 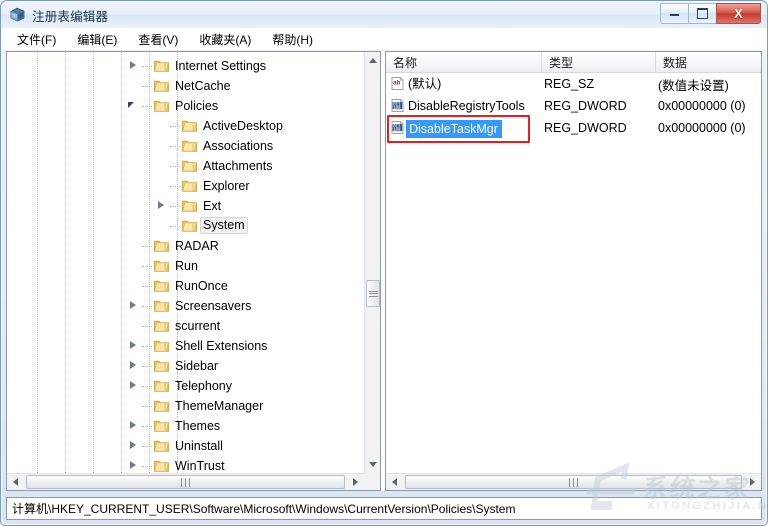 What do you see at coordinates (372, 464) in the screenshot?
I see `tree-scroll-down-button` at bounding box center [372, 464].